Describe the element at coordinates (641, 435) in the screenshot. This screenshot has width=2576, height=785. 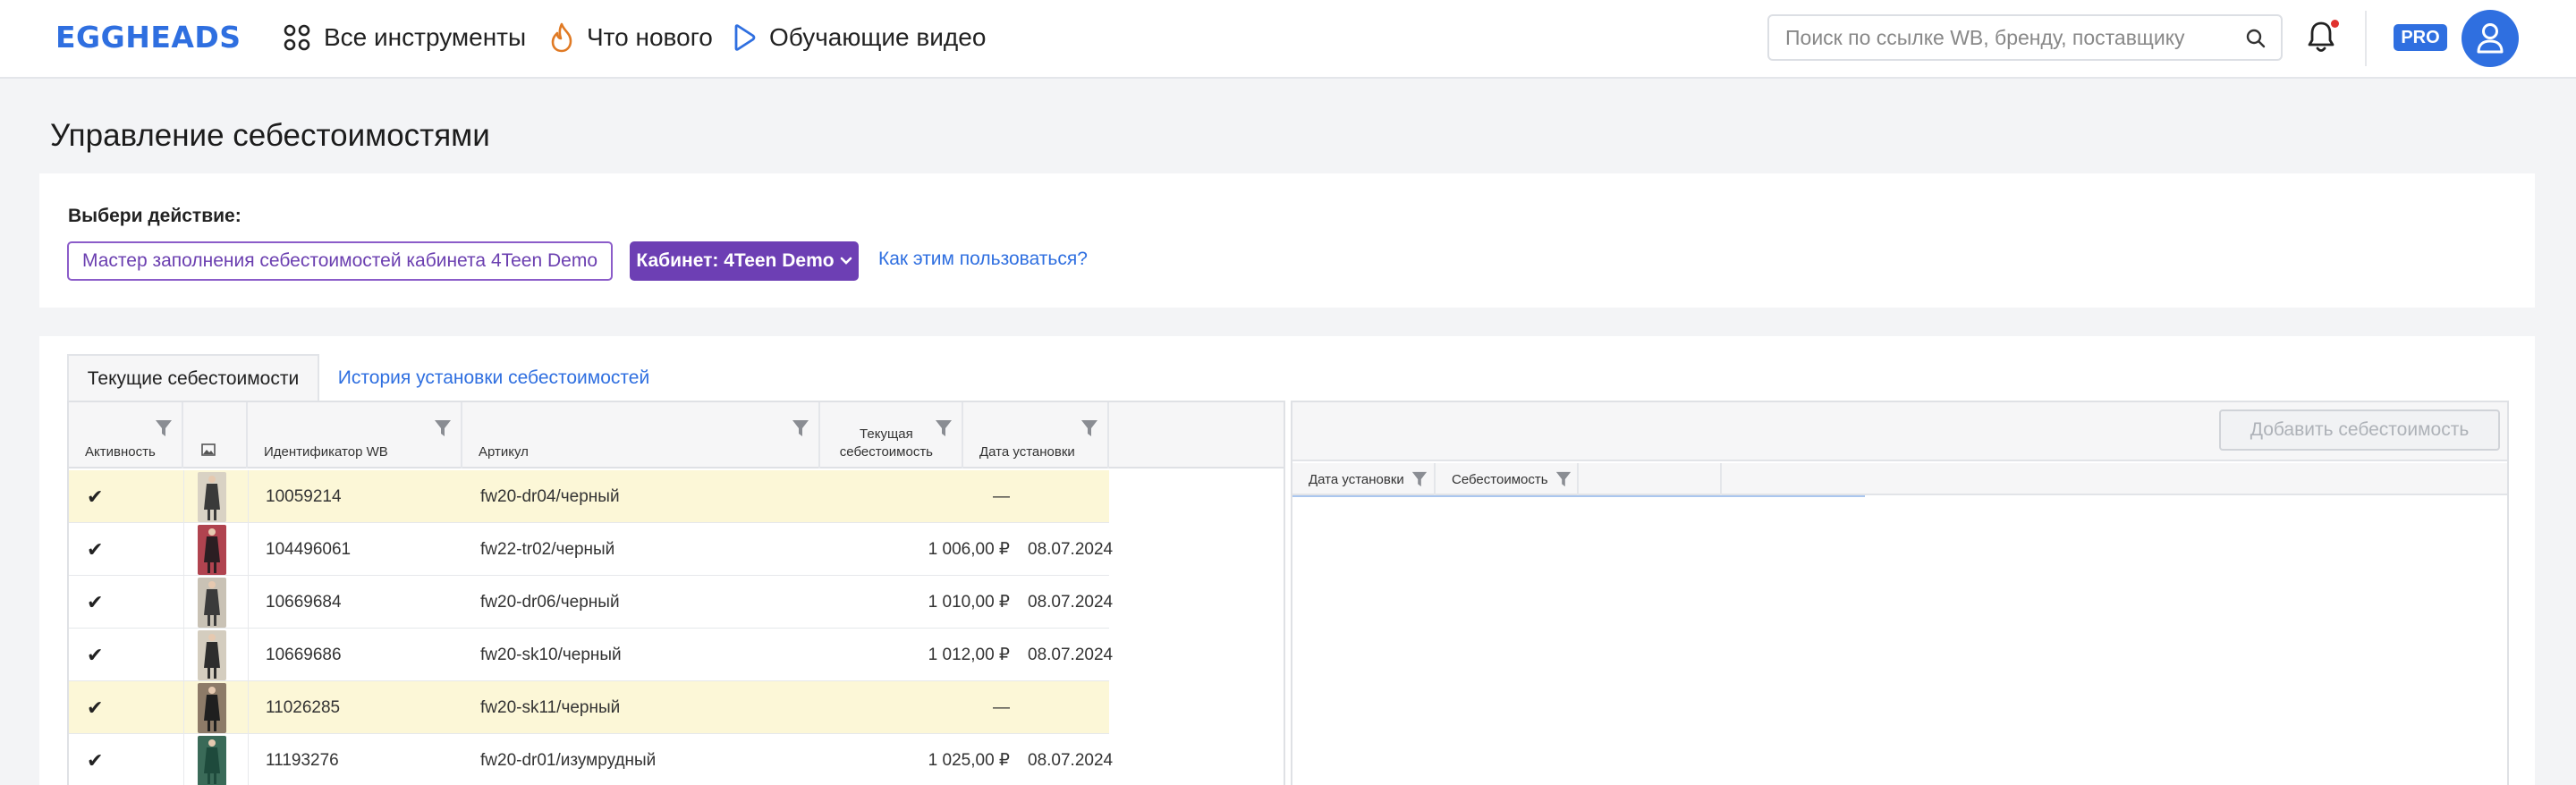
I see `column-article: Артикул` at that location.